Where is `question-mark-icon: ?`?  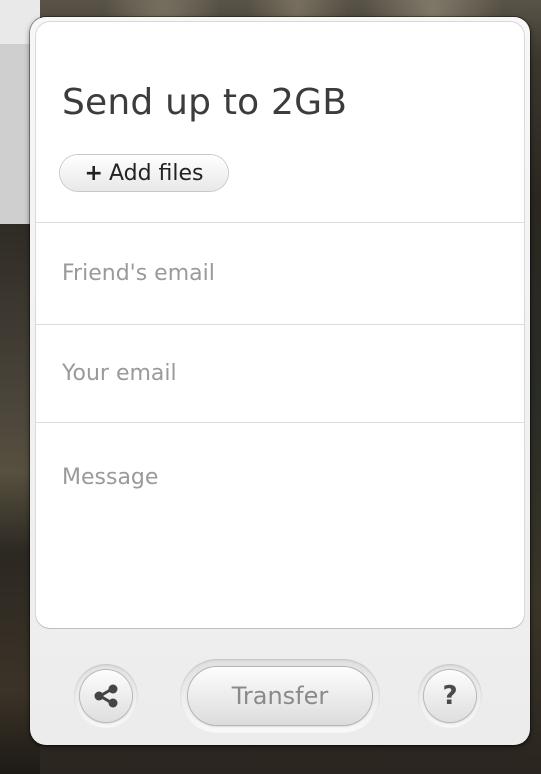
question-mark-icon: ? is located at coordinates (450, 696).